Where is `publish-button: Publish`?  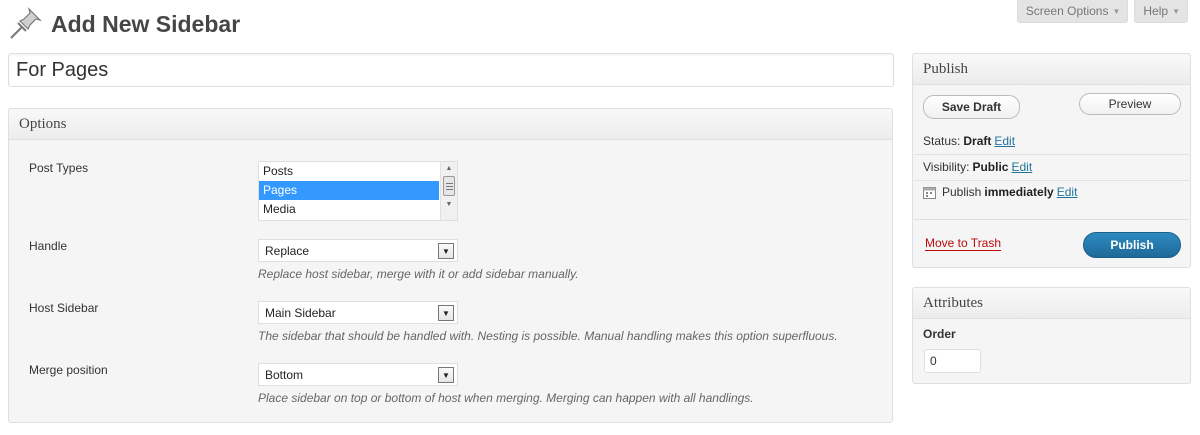 publish-button: Publish is located at coordinates (1132, 245).